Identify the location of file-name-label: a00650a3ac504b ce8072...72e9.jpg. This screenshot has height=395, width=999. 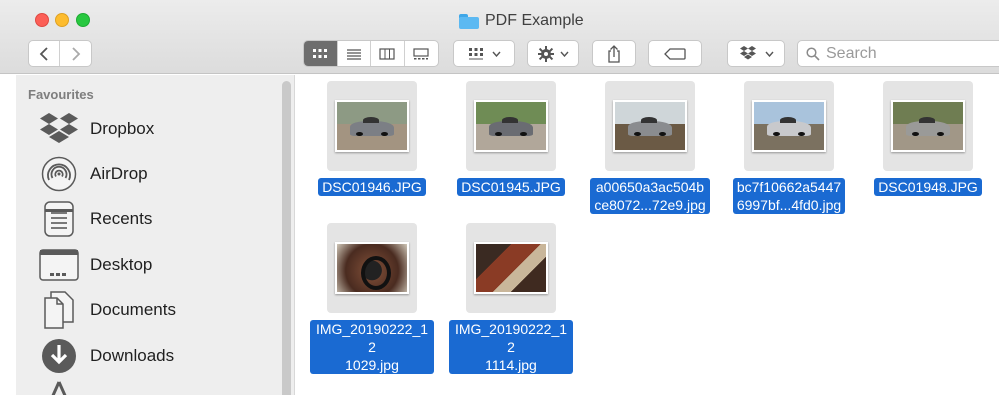
(650, 196).